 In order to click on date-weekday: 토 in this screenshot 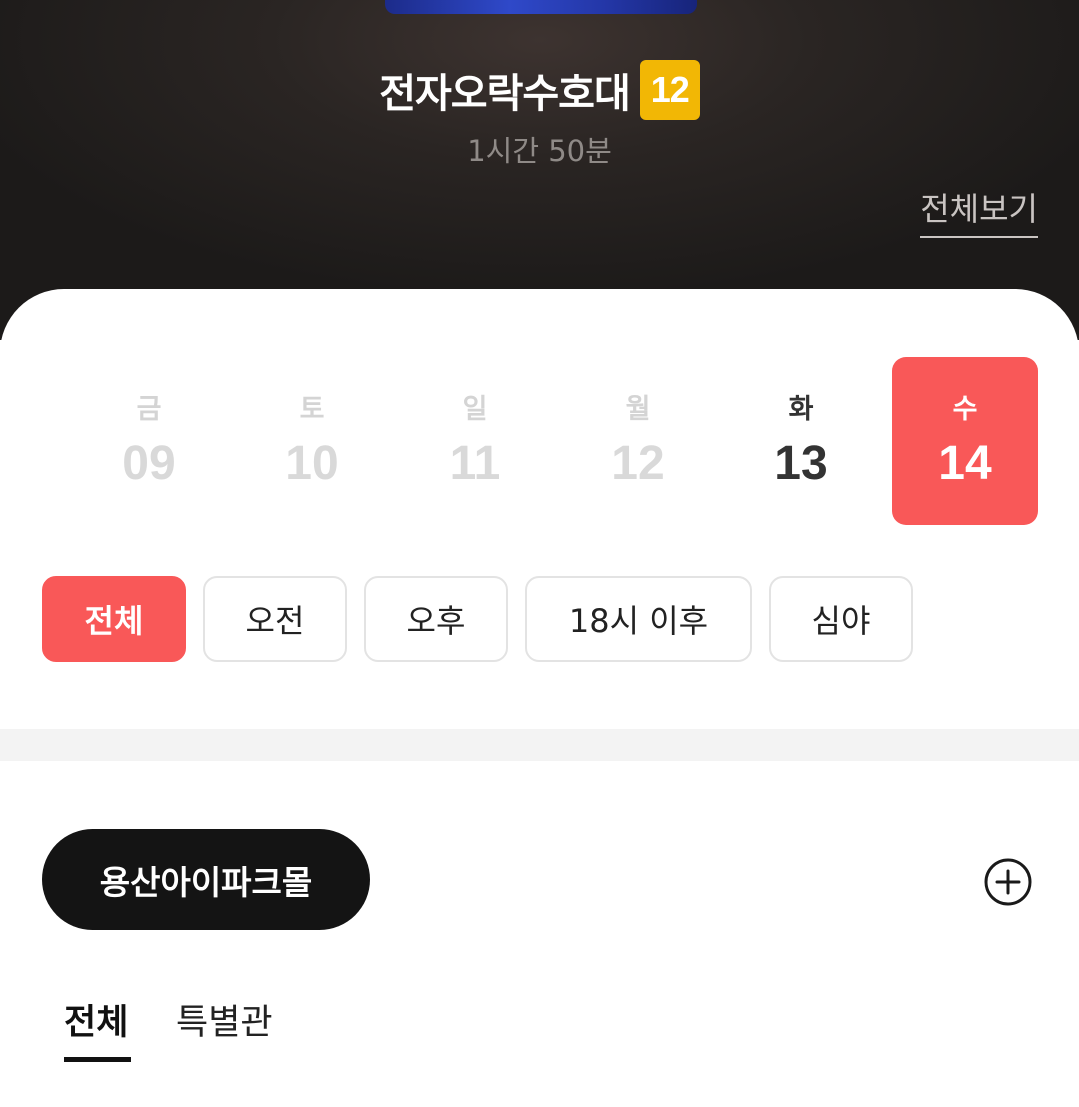, I will do `click(312, 409)`.